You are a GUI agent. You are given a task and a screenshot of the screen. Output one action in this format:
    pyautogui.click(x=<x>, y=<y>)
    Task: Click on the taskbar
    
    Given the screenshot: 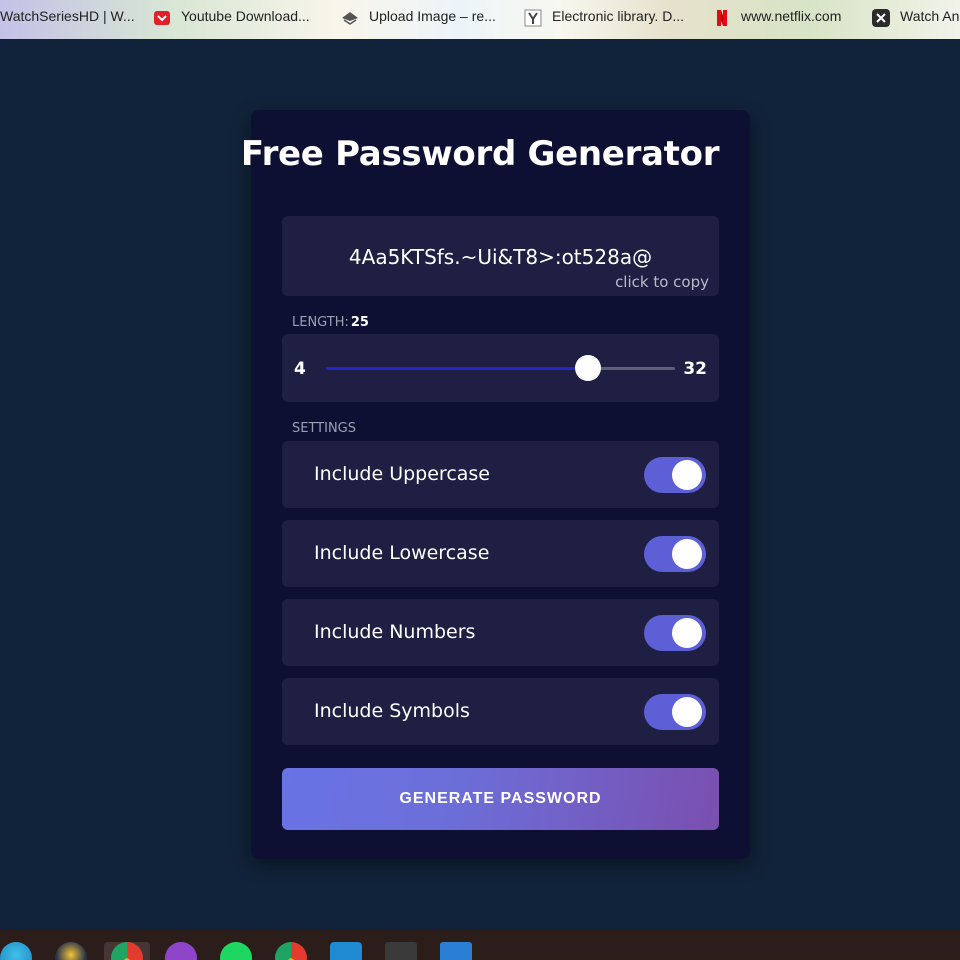 What is the action you would take?
    pyautogui.click(x=480, y=945)
    